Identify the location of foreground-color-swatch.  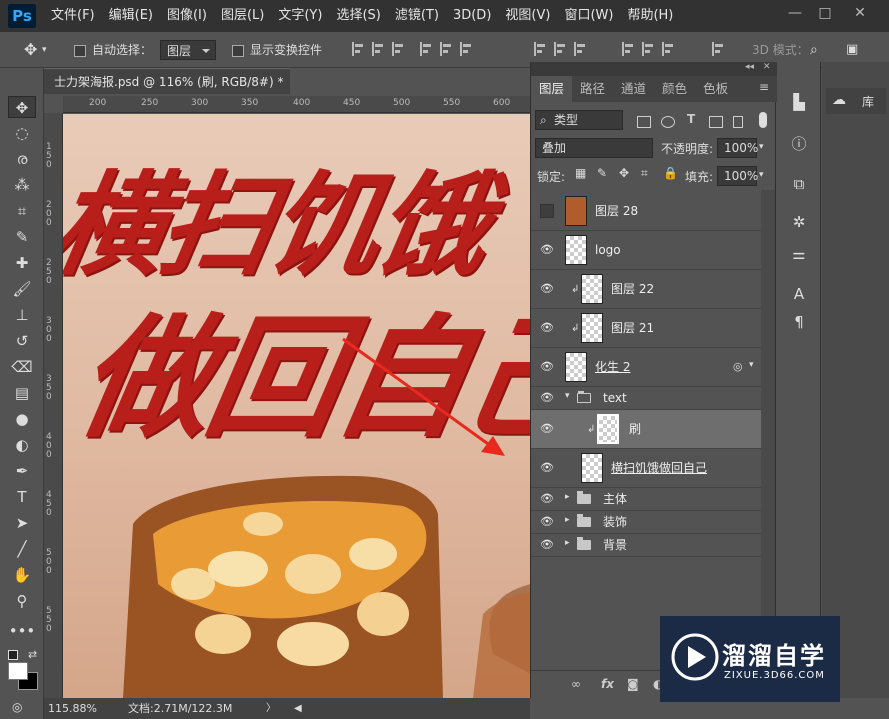
(18, 671).